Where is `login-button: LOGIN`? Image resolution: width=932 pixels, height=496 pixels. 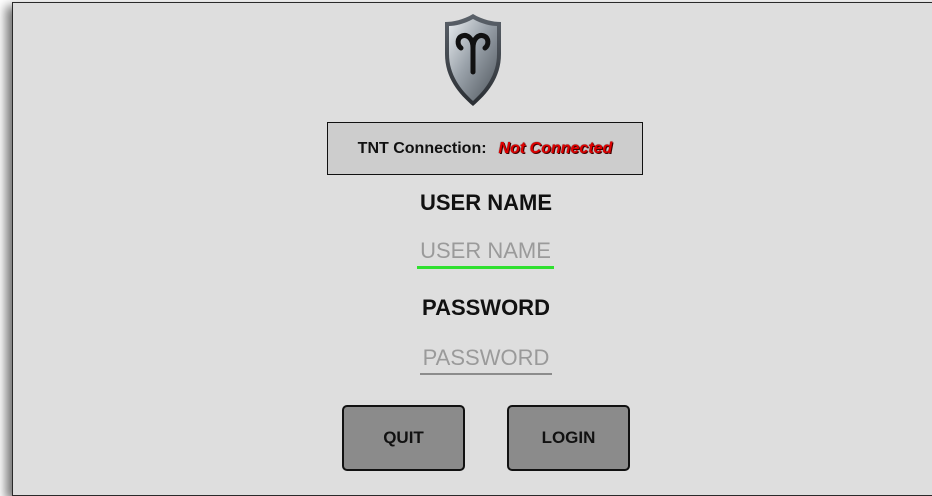
login-button: LOGIN is located at coordinates (568, 438).